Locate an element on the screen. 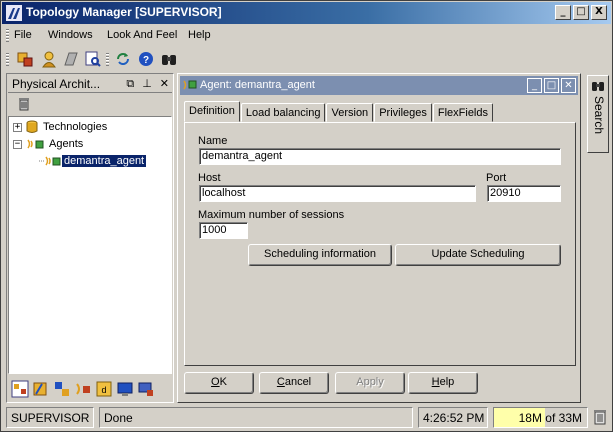 Image resolution: width=613 pixels, height=432 pixels. host-field: localhost is located at coordinates (337, 193).